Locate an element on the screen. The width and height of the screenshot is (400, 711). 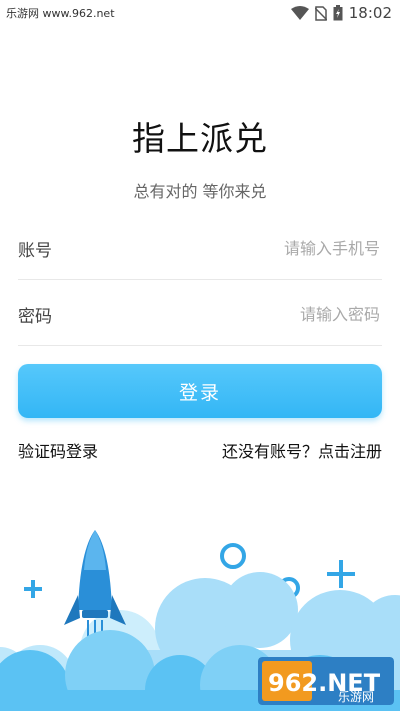
status-bar: 乐游网 www.962.net 18:02 is located at coordinates (200, 13).